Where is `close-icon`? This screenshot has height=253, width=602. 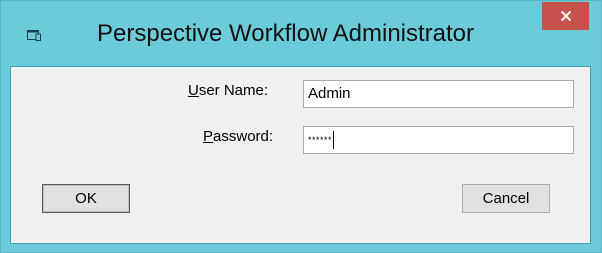
close-icon is located at coordinates (565, 16).